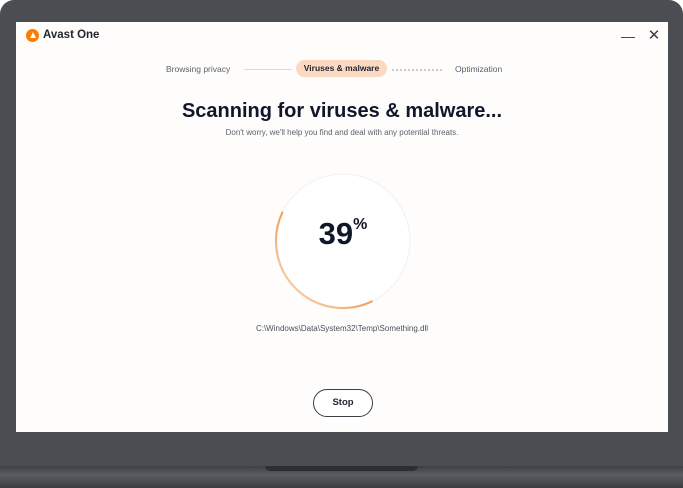 Image resolution: width=683 pixels, height=488 pixels. Describe the element at coordinates (341, 468) in the screenshot. I see `laptop-base-notch` at that location.